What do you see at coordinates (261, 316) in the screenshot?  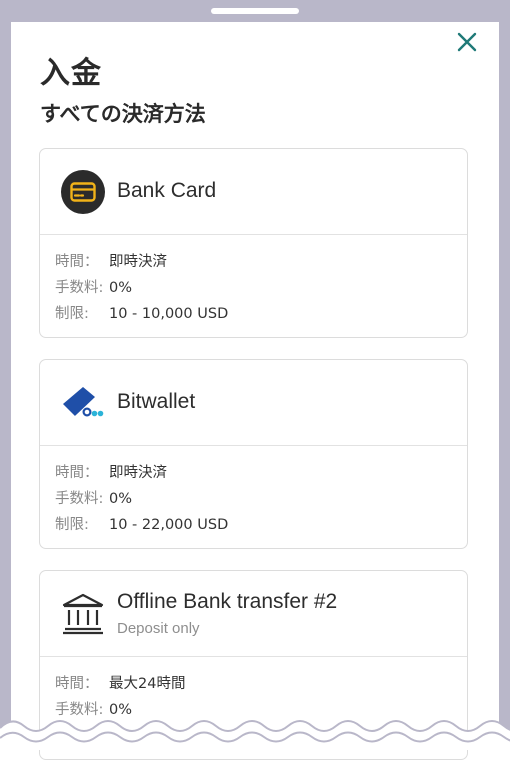 I see `limit-row: 制限: 10 - 10,000 USD` at bounding box center [261, 316].